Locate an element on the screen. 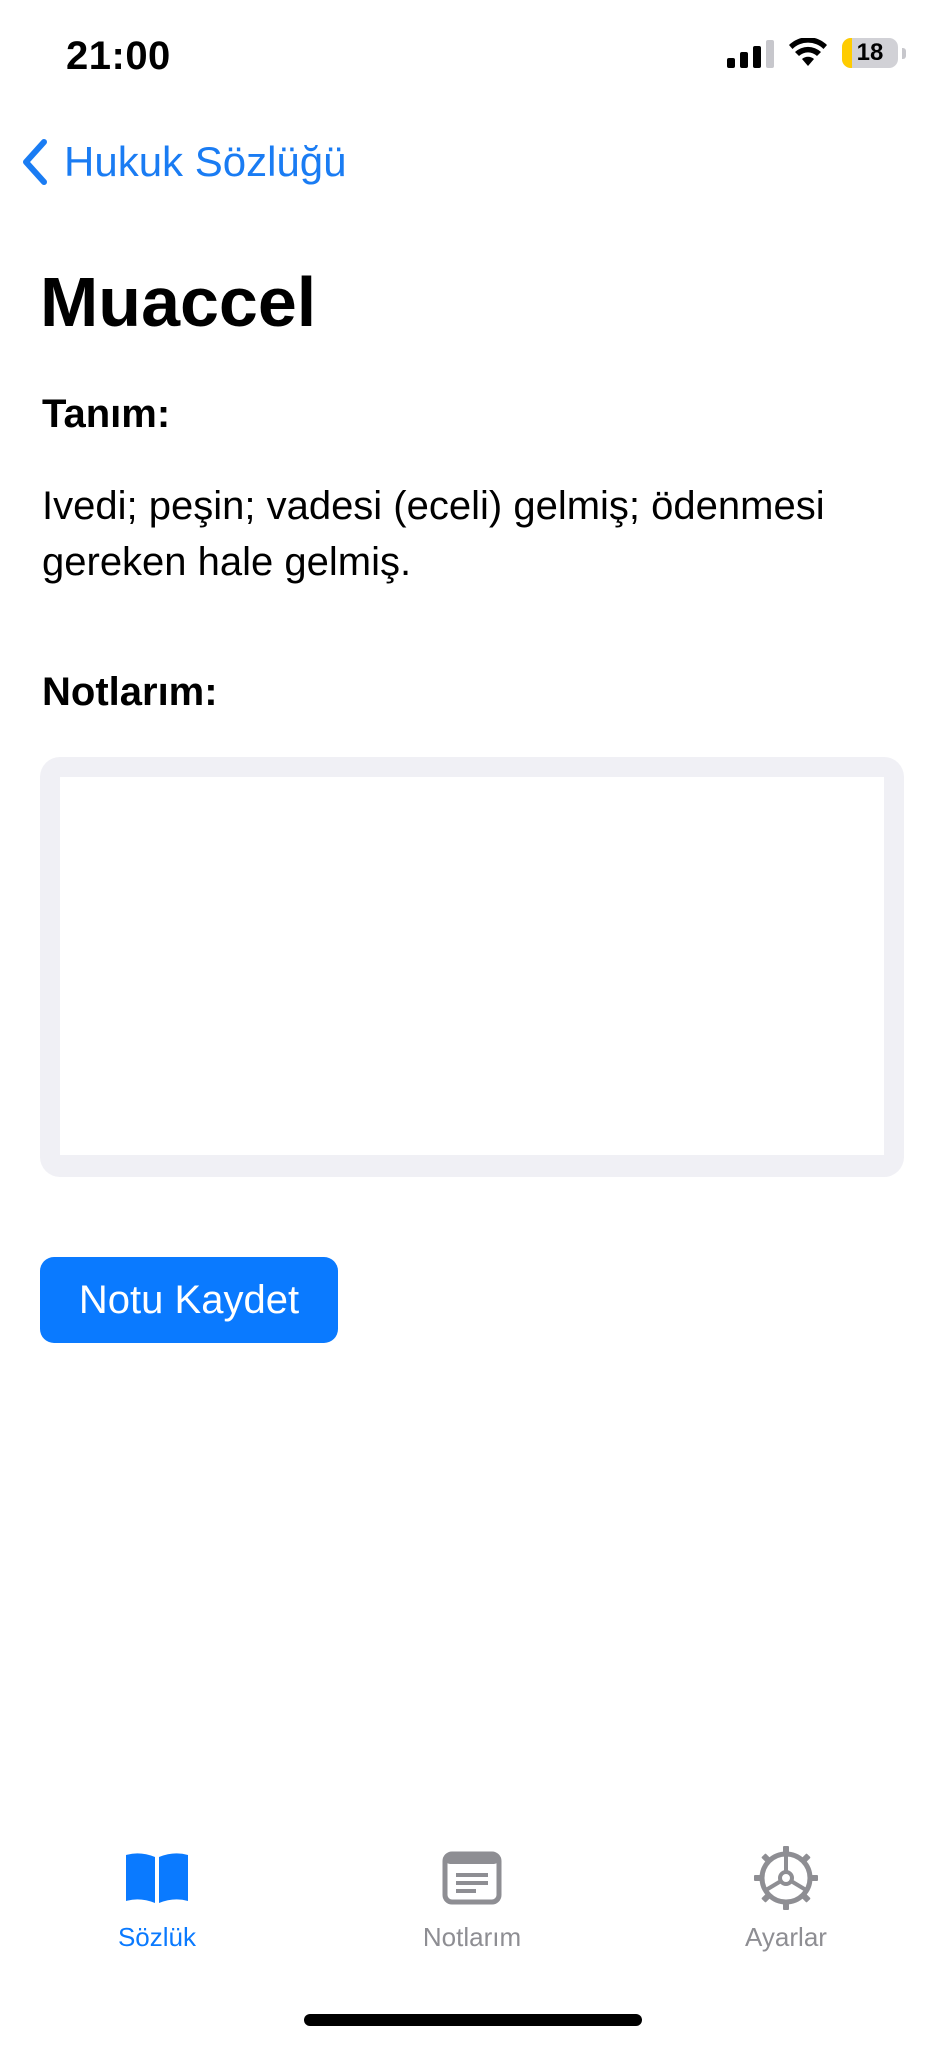 This screenshot has height=2048, width=946. save-note-button: Notu Kaydet is located at coordinates (189, 1300).